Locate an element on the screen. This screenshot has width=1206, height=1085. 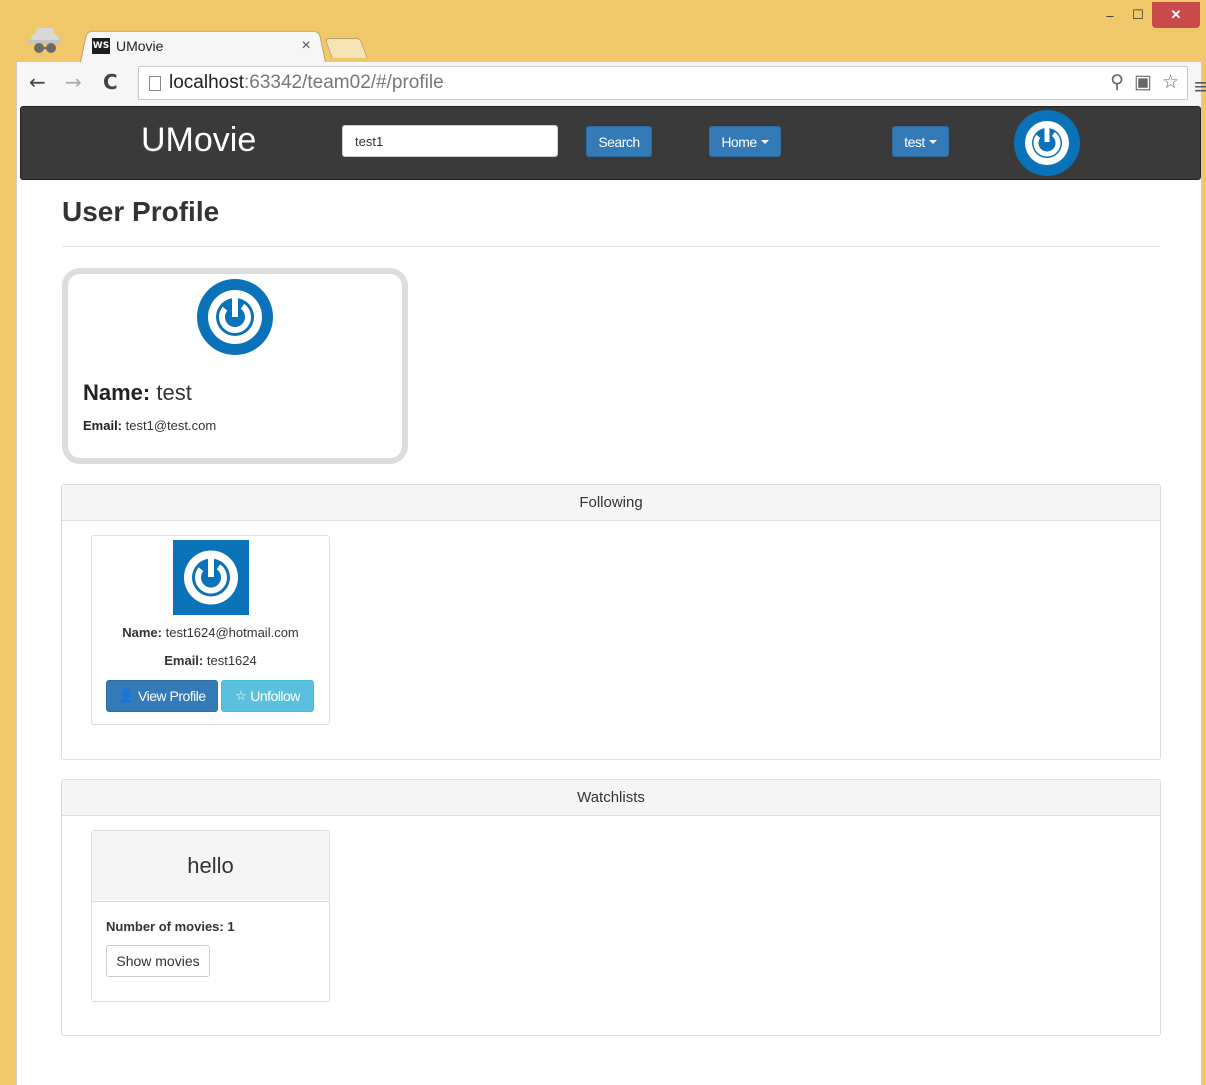
maximize-button: ☐ is located at coordinates (1138, 15).